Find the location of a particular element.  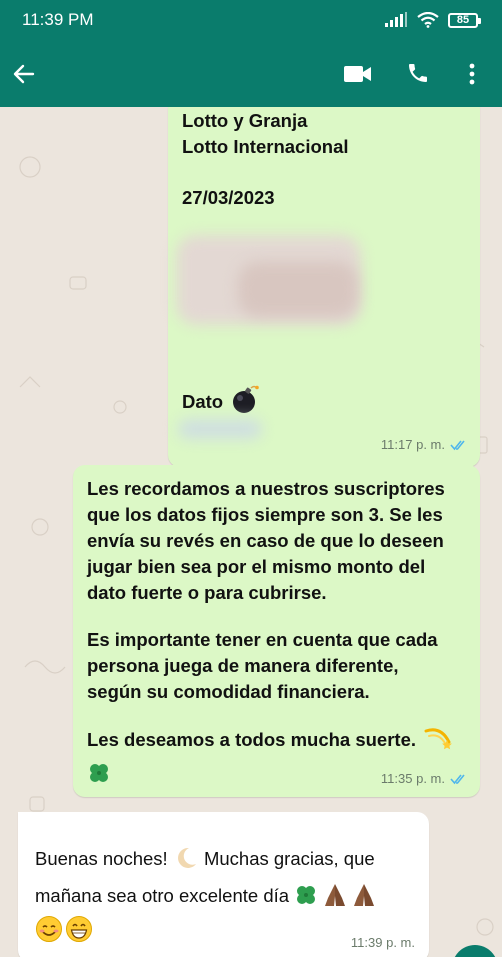

message-meta: 11:17 p. m. is located at coordinates (424, 444).